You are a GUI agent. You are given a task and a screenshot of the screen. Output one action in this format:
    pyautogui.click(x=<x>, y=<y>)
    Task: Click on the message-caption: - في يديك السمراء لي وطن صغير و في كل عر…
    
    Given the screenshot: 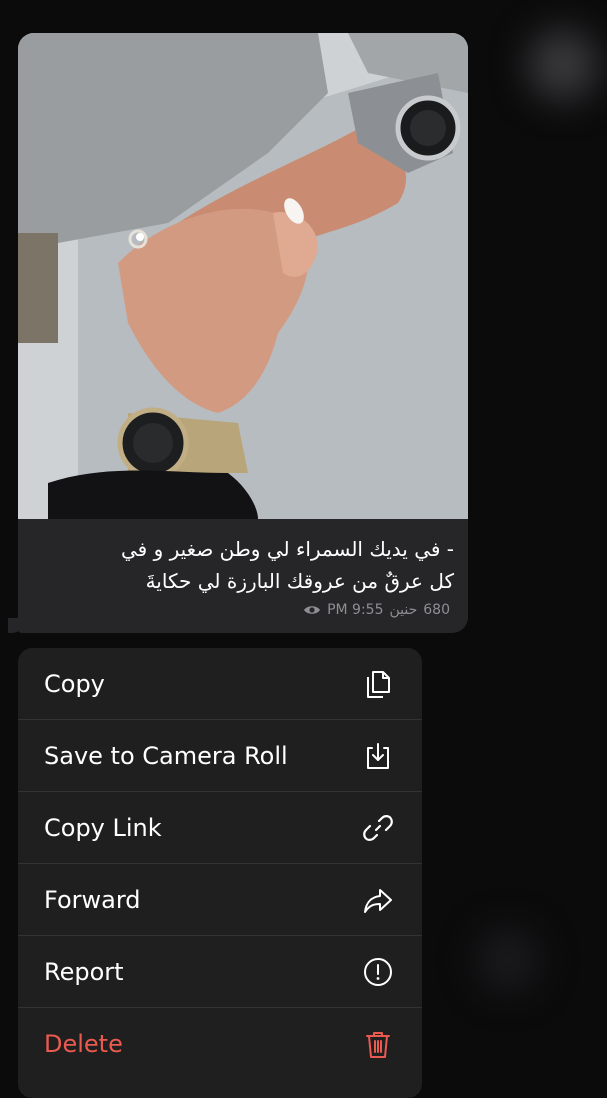 What is the action you would take?
    pyautogui.click(x=242, y=565)
    